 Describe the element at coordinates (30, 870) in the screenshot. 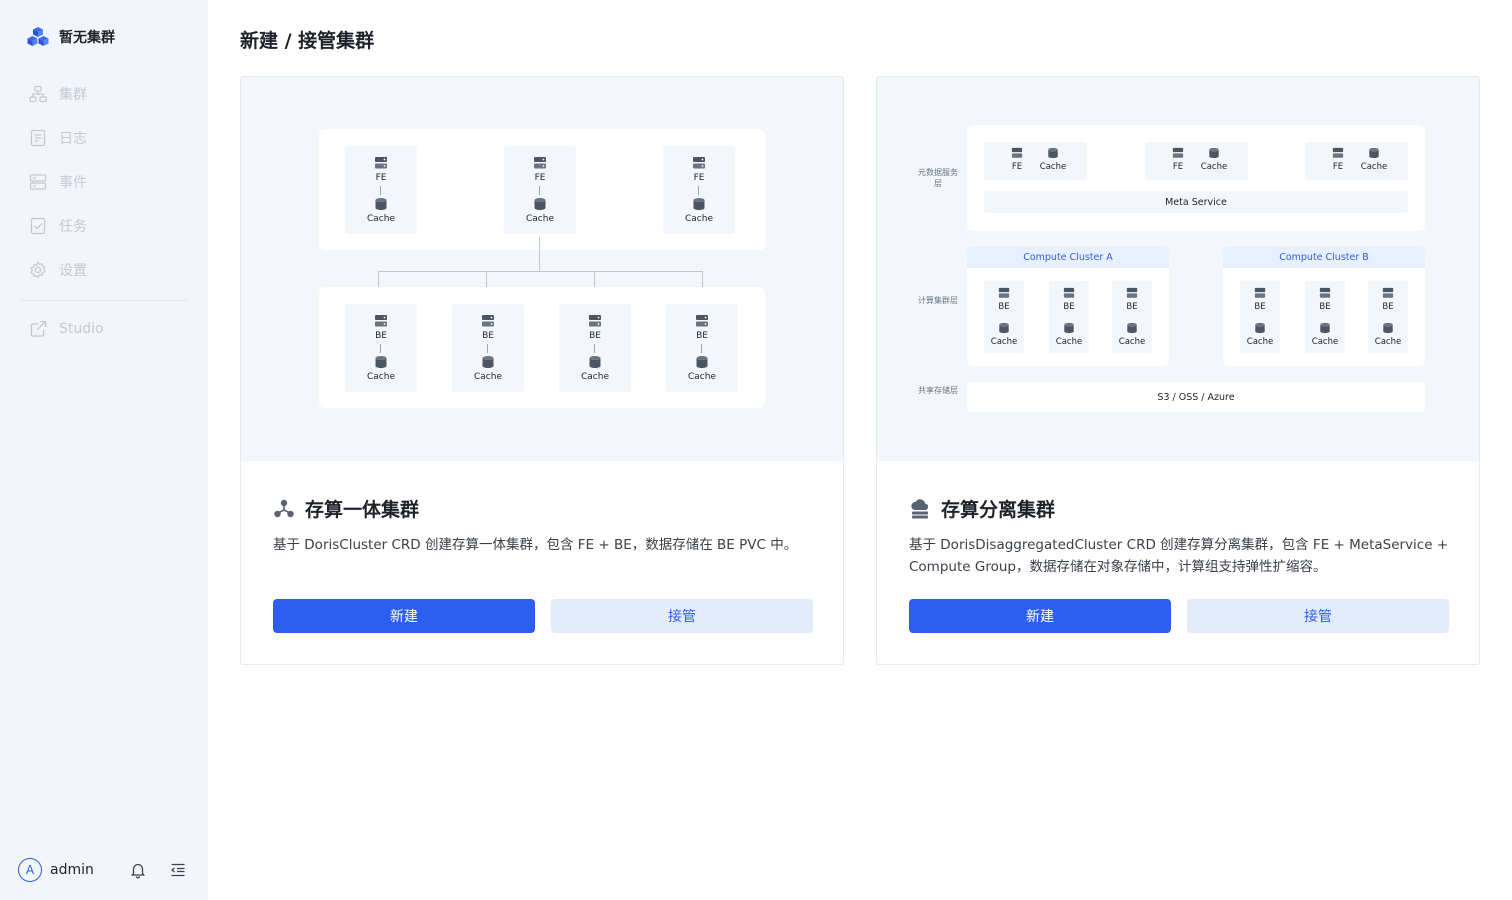

I see `avatar: A` at that location.